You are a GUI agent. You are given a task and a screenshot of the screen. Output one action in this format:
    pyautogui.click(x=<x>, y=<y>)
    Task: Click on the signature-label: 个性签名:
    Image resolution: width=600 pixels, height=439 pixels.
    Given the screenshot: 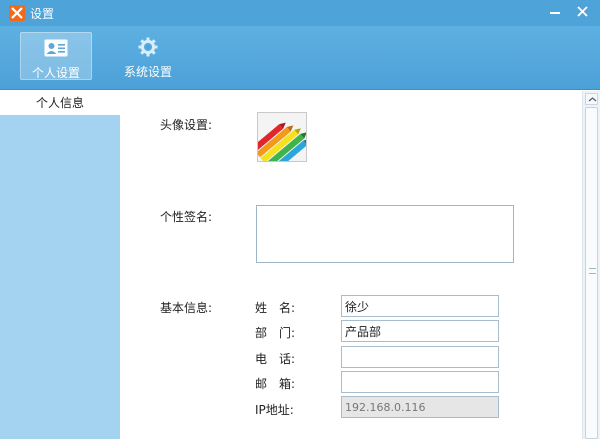 What is the action you would take?
    pyautogui.click(x=186, y=217)
    